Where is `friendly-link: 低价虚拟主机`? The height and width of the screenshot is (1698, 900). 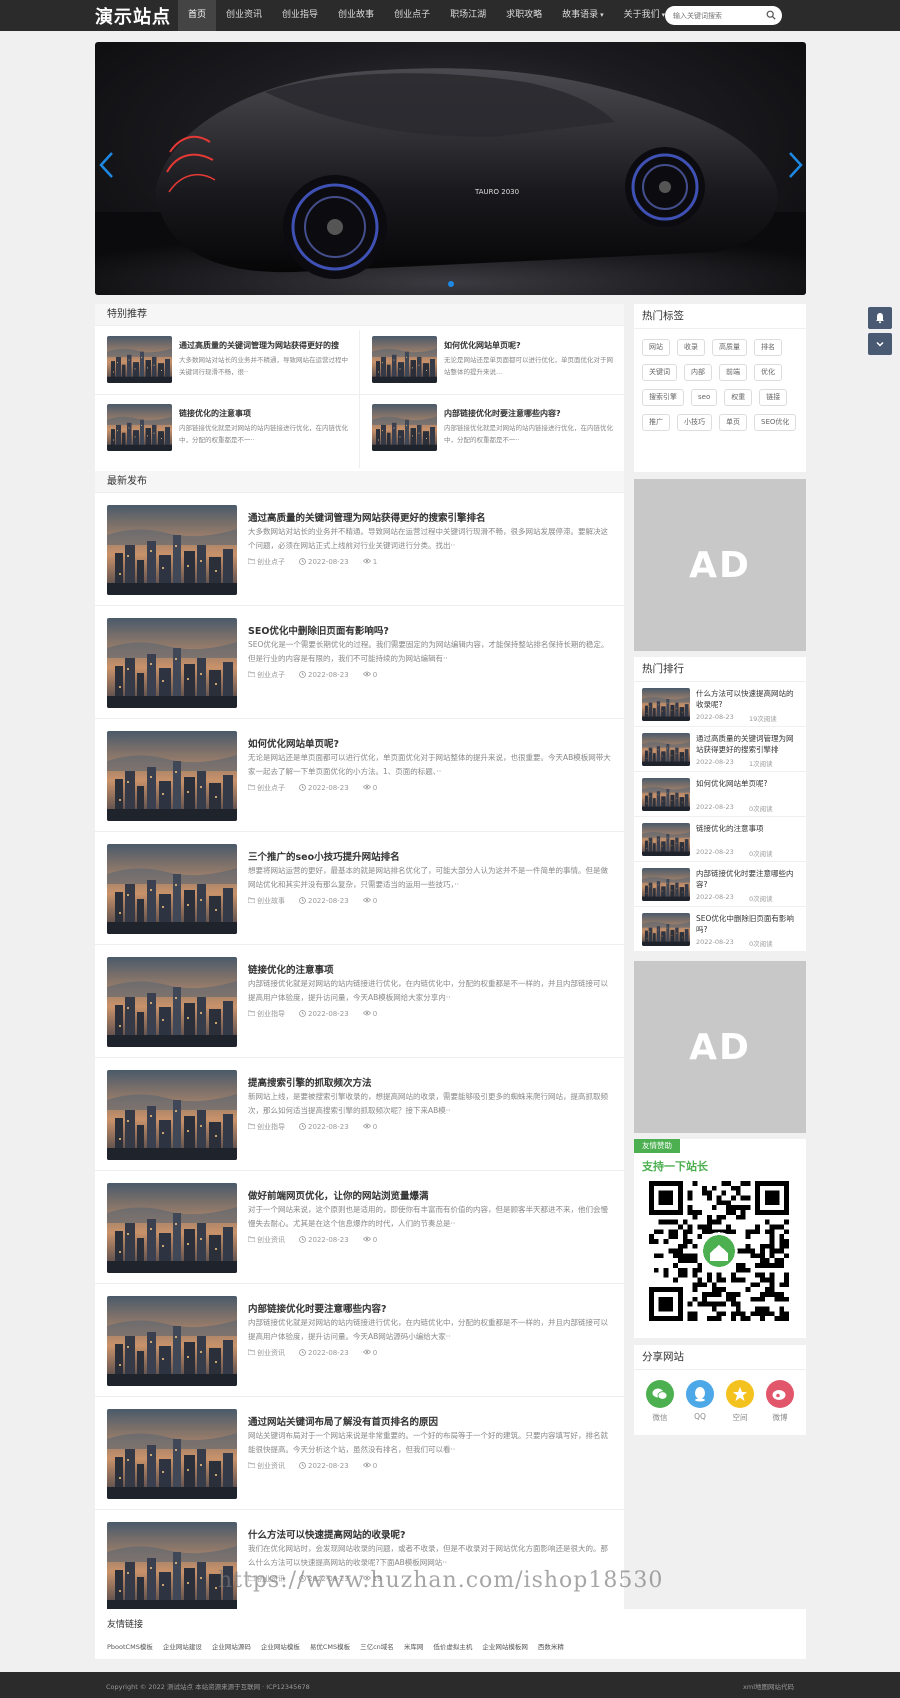 friendly-link: 低价虚拟主机 is located at coordinates (452, 1646).